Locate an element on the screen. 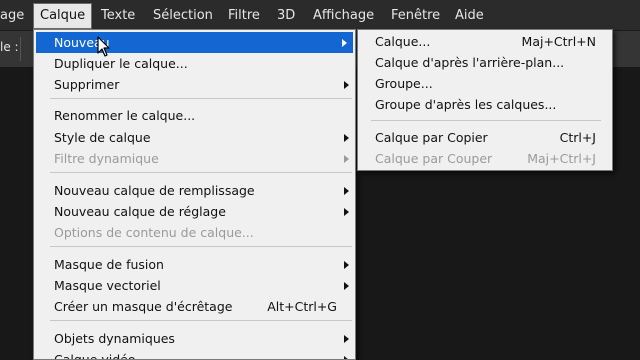 The image size is (640, 360). menu-item-masque-vectoriel: Masque vectoriel is located at coordinates (194, 285).